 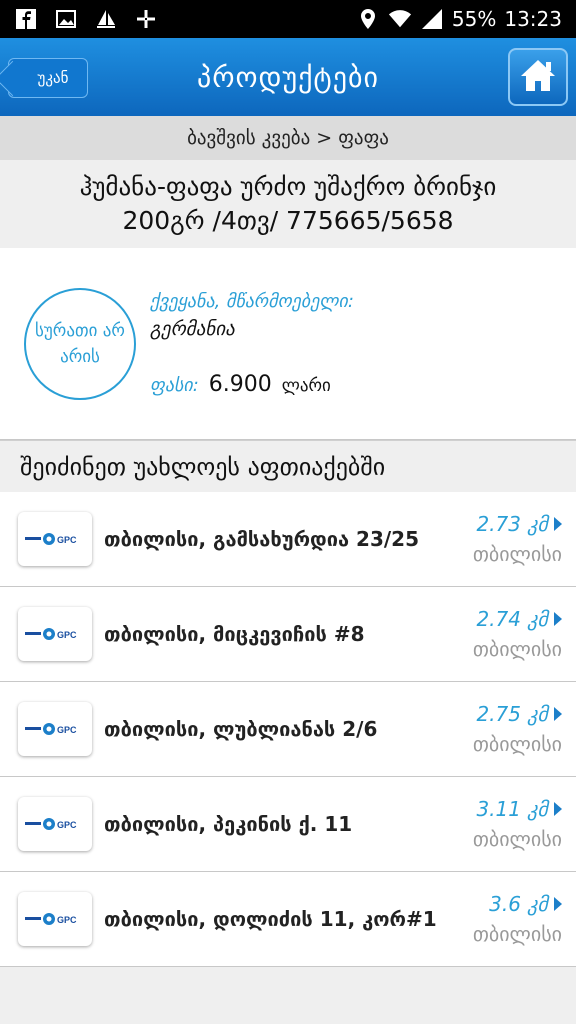 What do you see at coordinates (26, 19) in the screenshot?
I see `facebook-icon` at bounding box center [26, 19].